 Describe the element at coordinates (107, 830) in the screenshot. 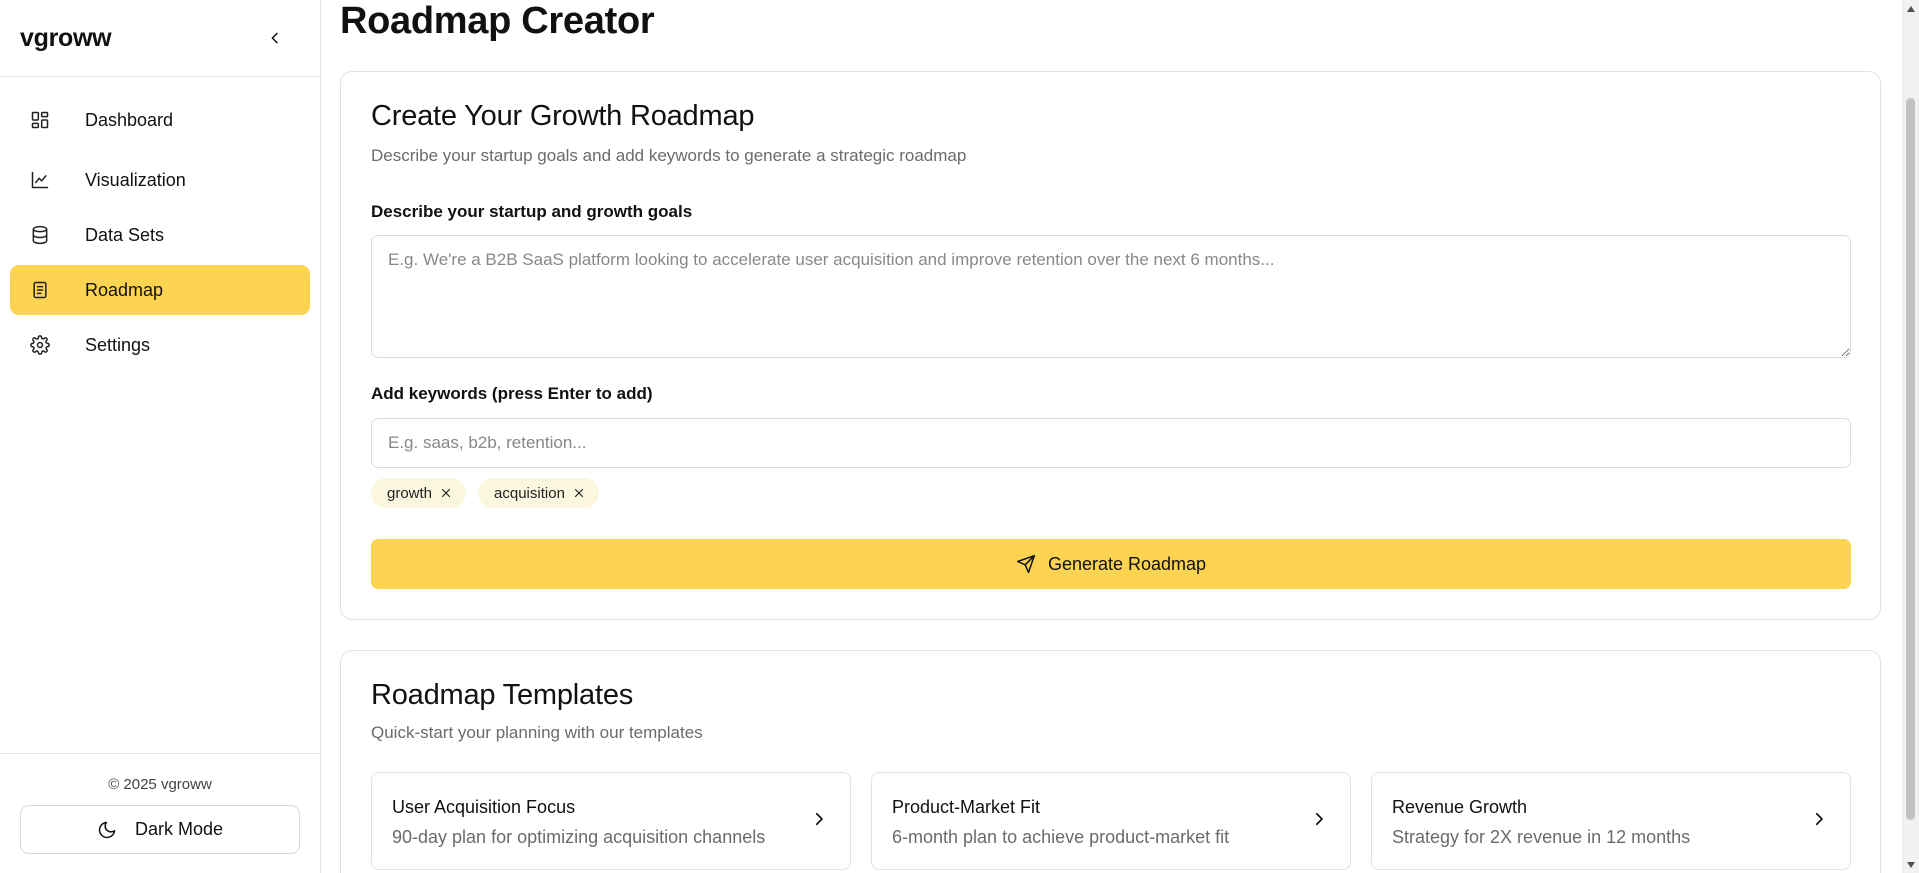

I see `moon-icon` at that location.